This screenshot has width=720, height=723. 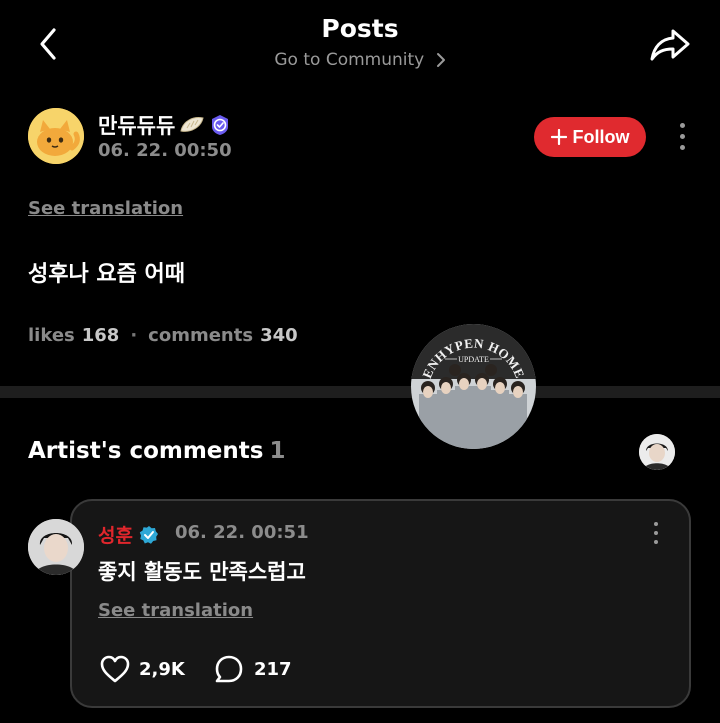 I want to click on badge-subtitle: UPDATE, so click(x=473, y=359).